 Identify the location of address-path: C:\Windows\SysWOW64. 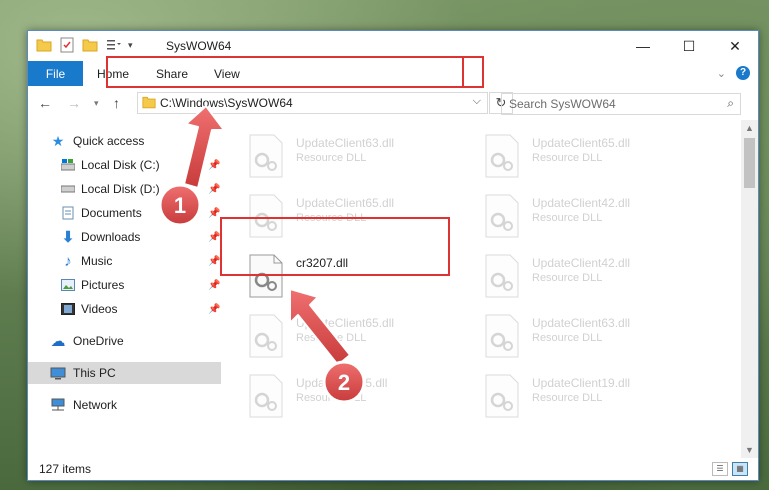
(226, 103).